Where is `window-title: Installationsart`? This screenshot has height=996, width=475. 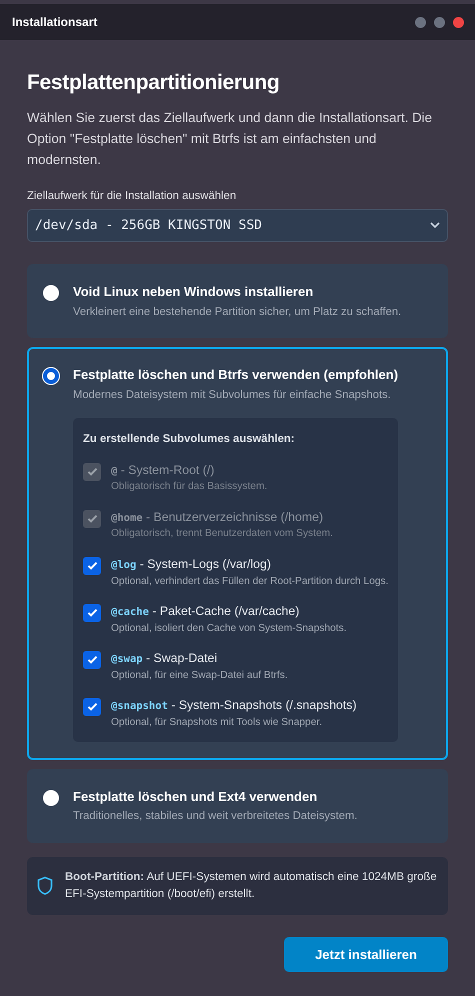 window-title: Installationsart is located at coordinates (55, 22).